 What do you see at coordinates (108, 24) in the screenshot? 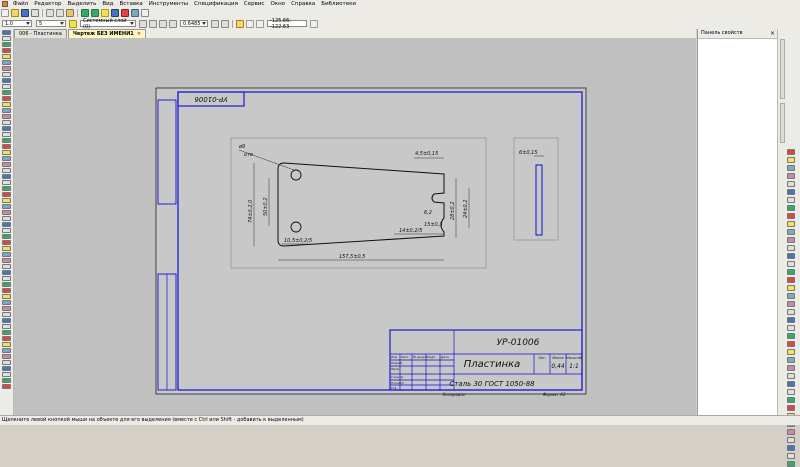
I see `layer-select: Системный слой (0)` at bounding box center [108, 24].